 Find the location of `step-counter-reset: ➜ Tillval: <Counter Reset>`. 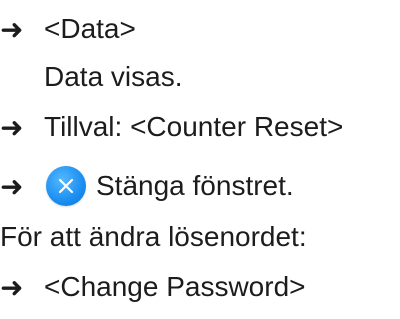

step-counter-reset: ➜ Tillval: <Counter Reset> is located at coordinates (171, 127).